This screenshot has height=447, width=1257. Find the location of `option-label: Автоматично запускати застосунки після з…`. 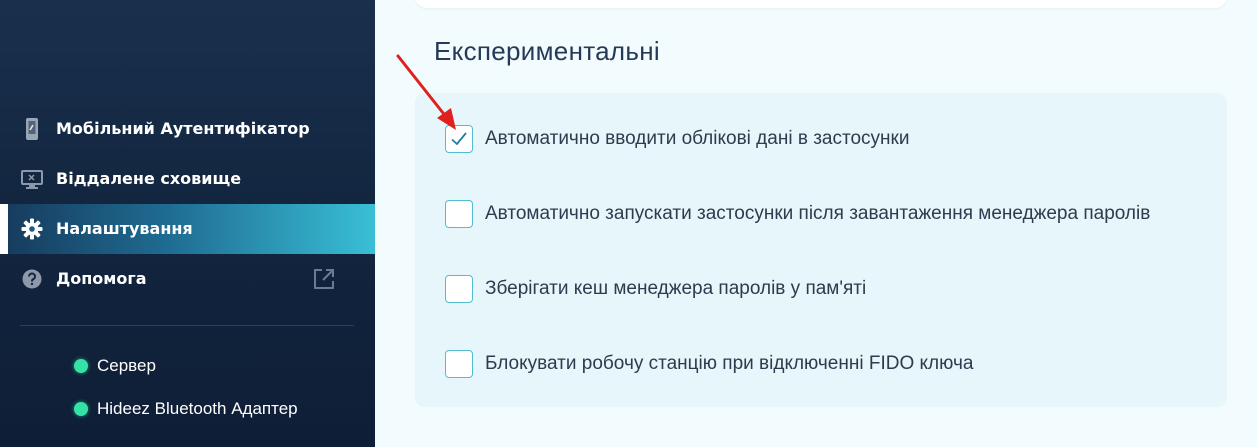

option-label: Автоматично запускати застосунки після з… is located at coordinates (818, 213).